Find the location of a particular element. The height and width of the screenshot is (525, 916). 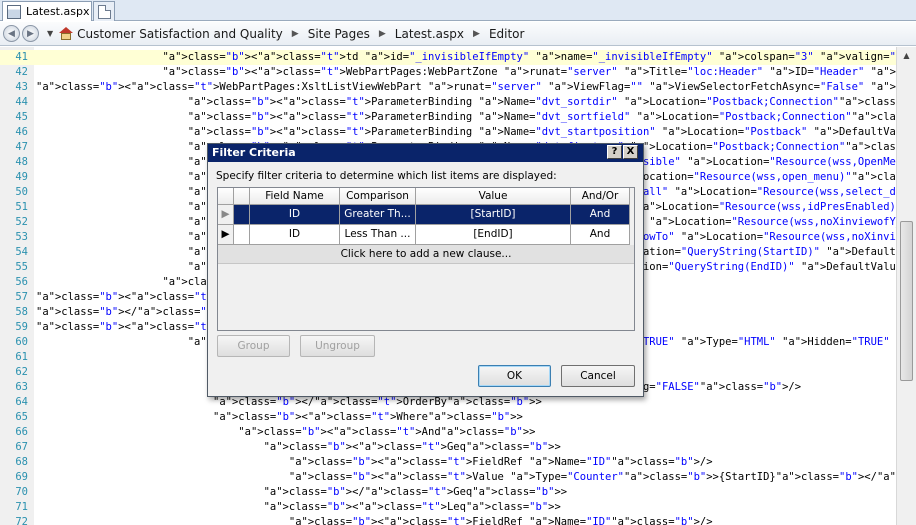

new-tab-icon is located at coordinates (104, 11).